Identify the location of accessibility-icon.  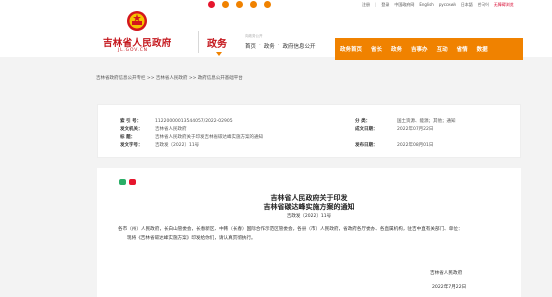
(253, 4).